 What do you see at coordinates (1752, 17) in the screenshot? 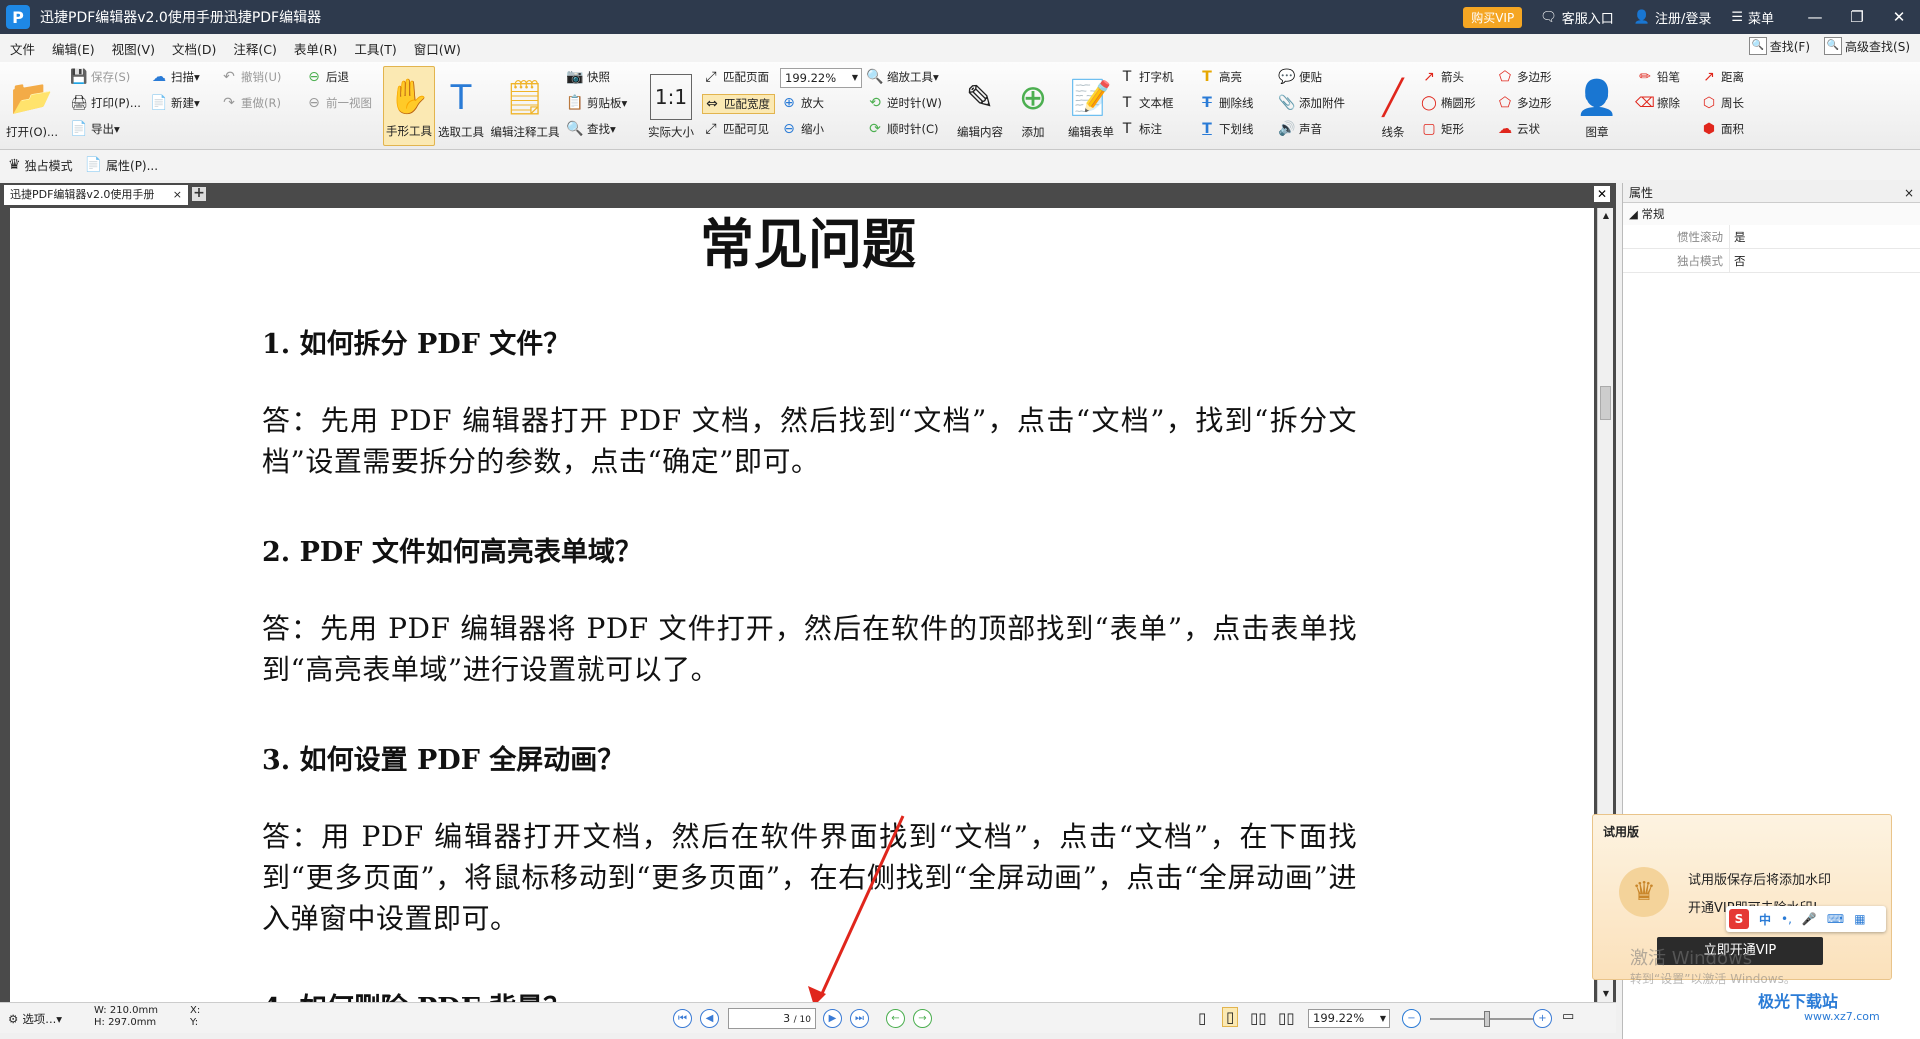
I see `main-menu-button: ☰ 菜单` at bounding box center [1752, 17].